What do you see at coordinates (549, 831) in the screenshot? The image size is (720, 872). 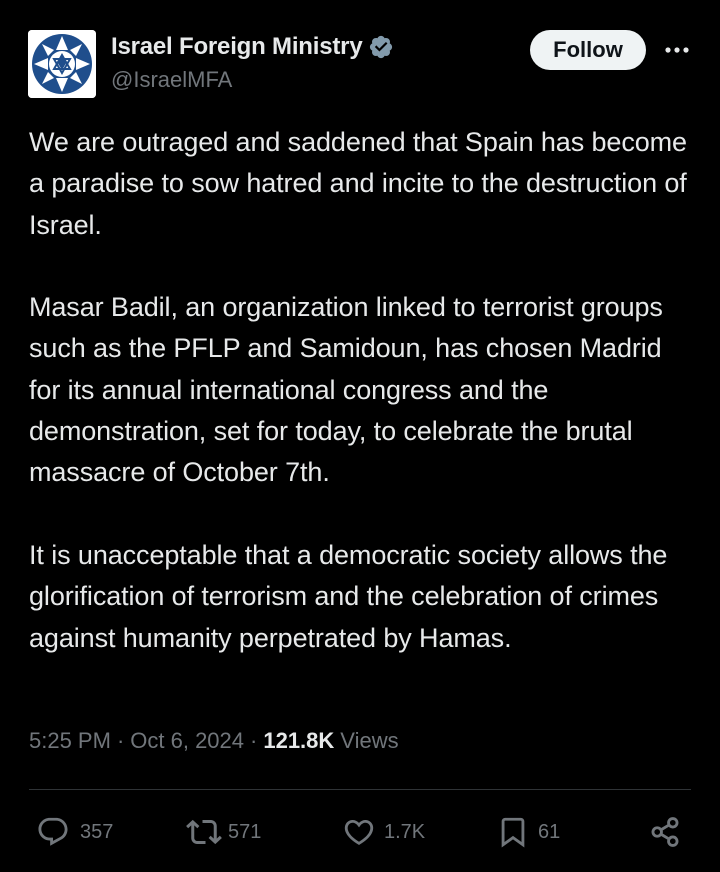 I see `bookmark-count: 61` at bounding box center [549, 831].